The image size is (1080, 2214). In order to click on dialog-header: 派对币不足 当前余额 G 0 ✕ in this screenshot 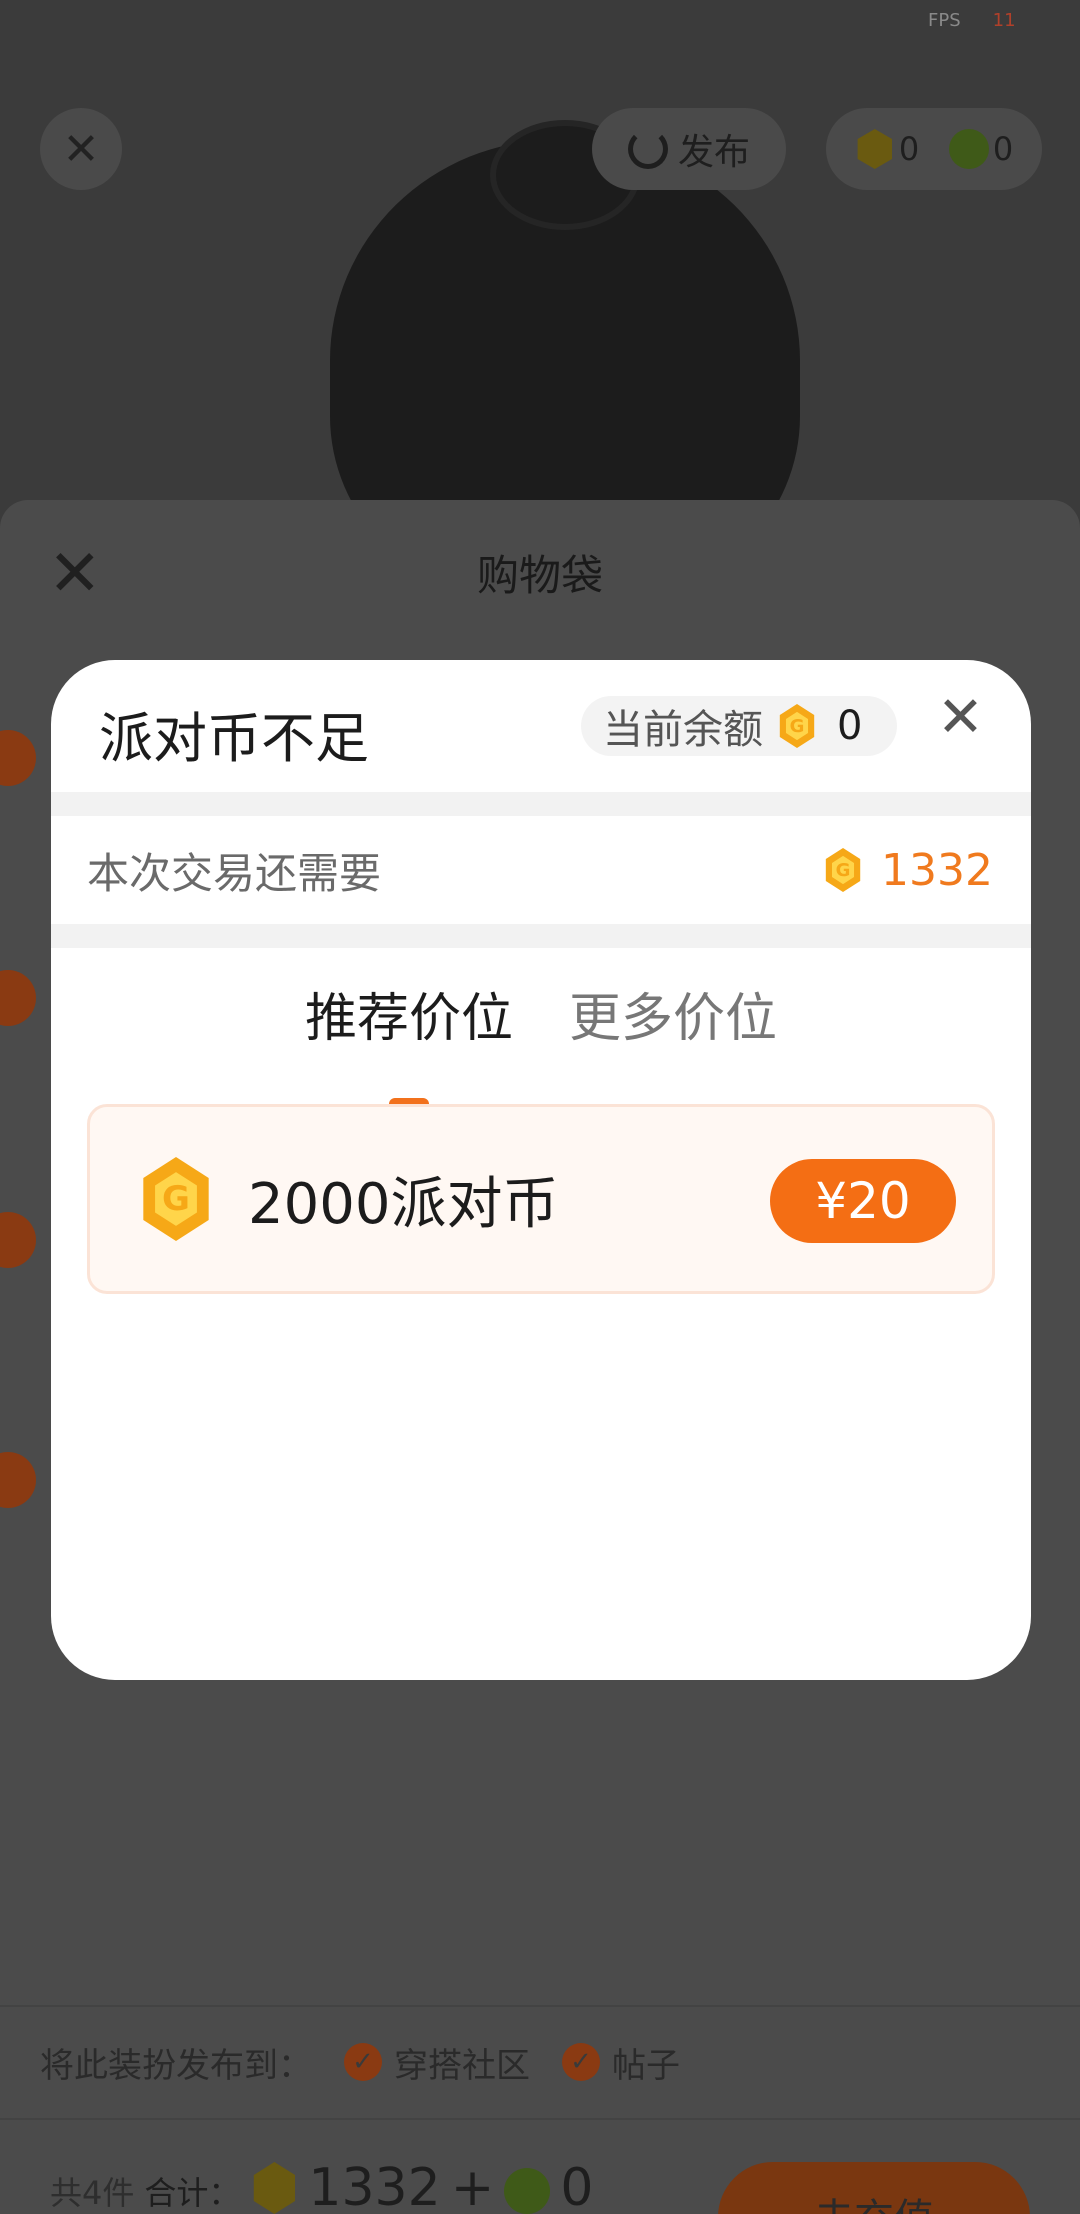, I will do `click(541, 726)`.